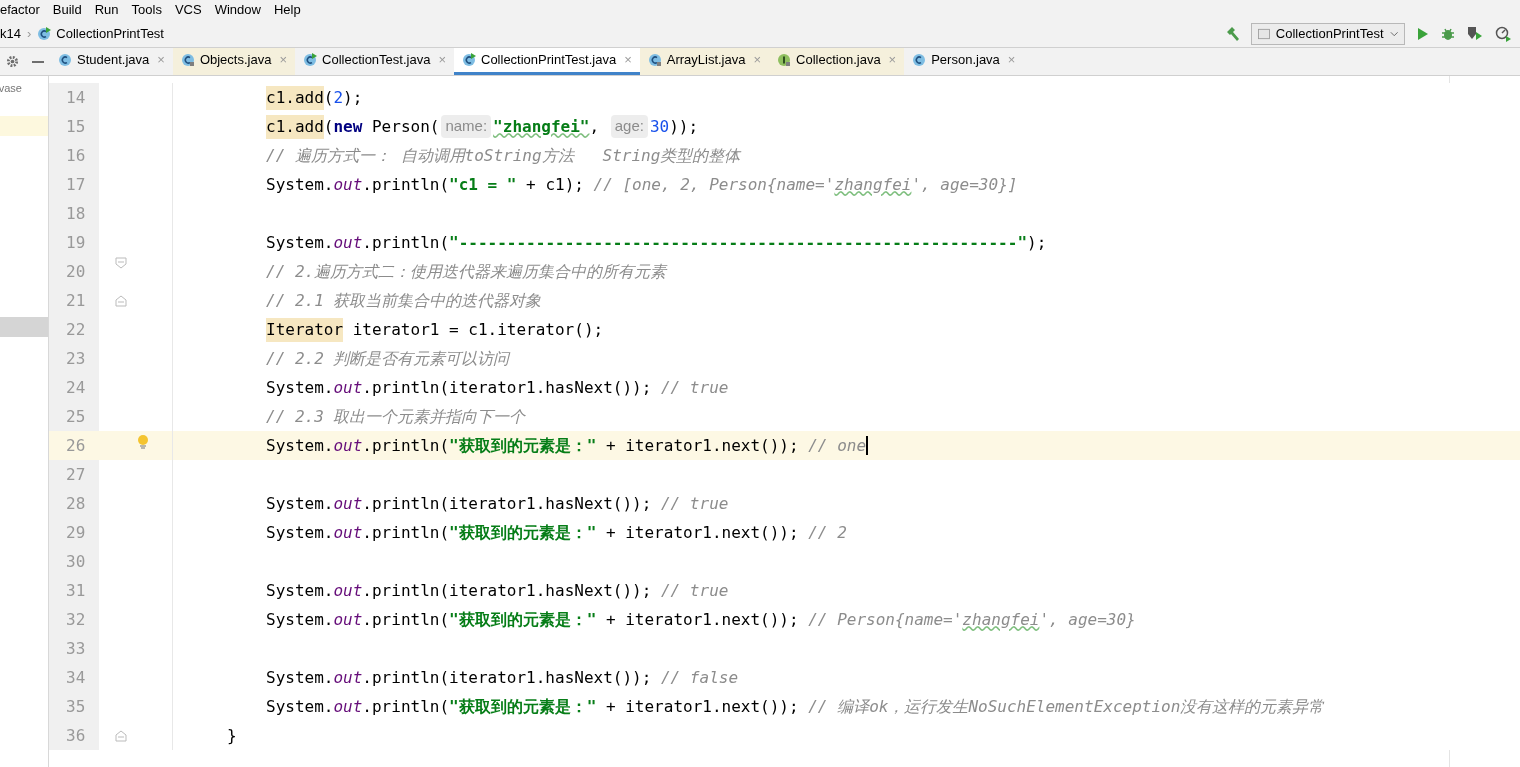  I want to click on line-number: 31, so click(74, 590).